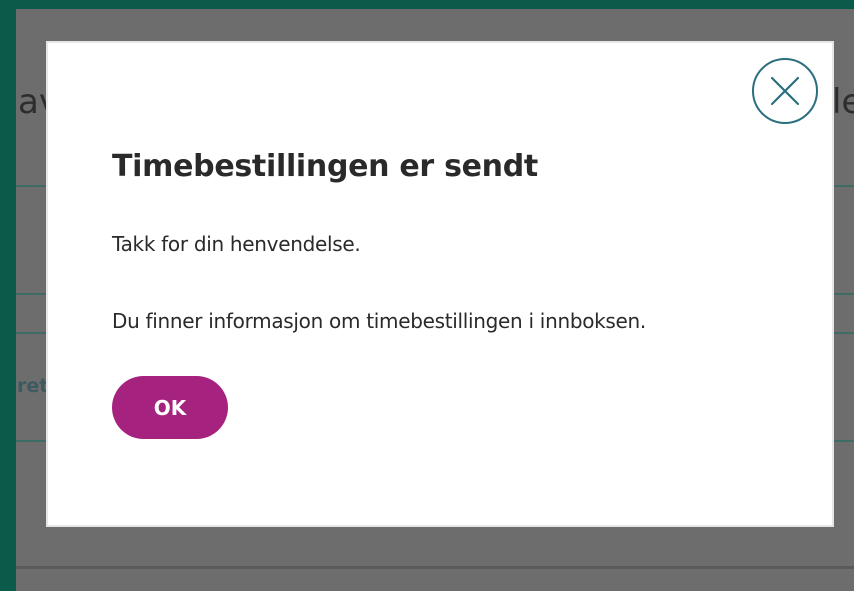 This screenshot has width=854, height=591. I want to click on close-icon, so click(785, 91).